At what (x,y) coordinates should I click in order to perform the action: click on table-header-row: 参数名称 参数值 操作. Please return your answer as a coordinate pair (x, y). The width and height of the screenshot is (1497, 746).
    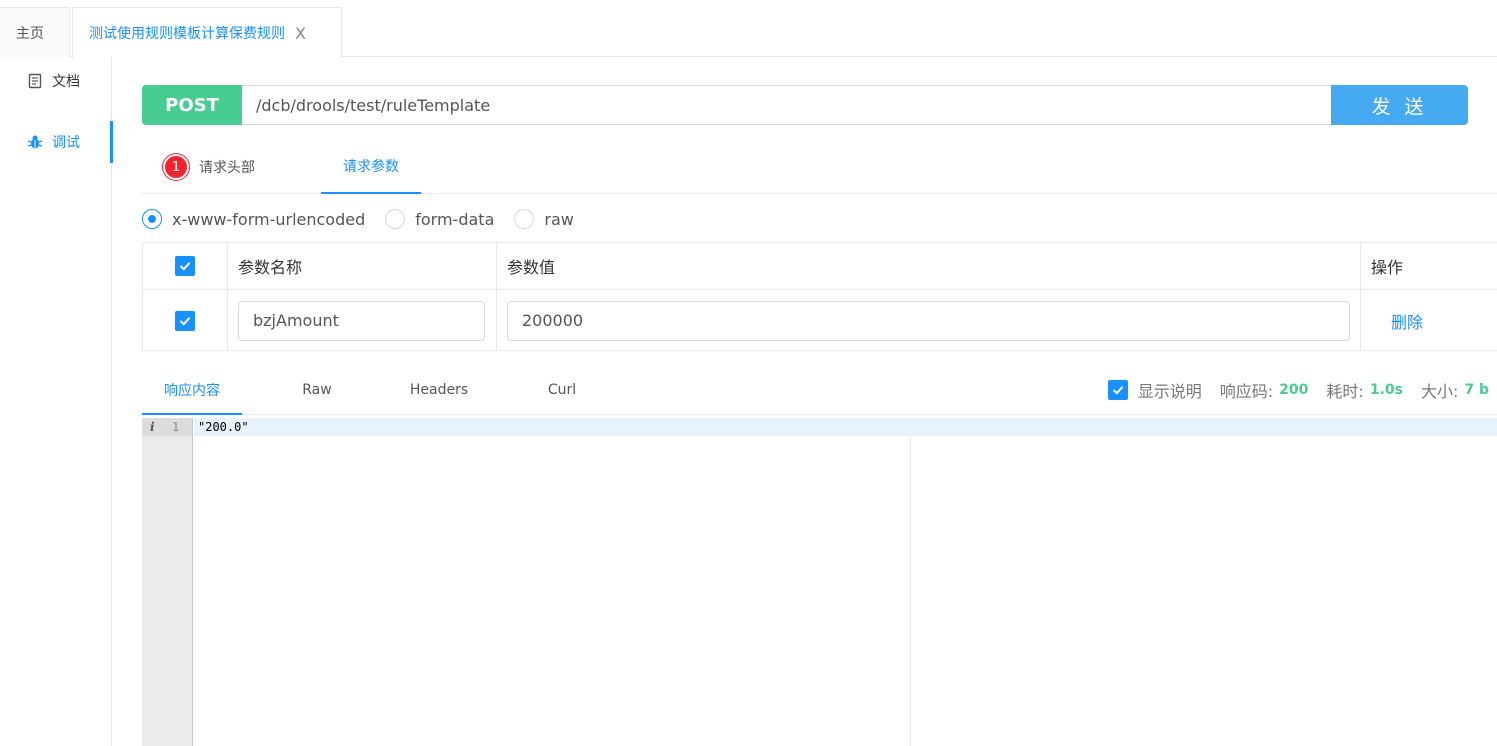
    Looking at the image, I should click on (820, 266).